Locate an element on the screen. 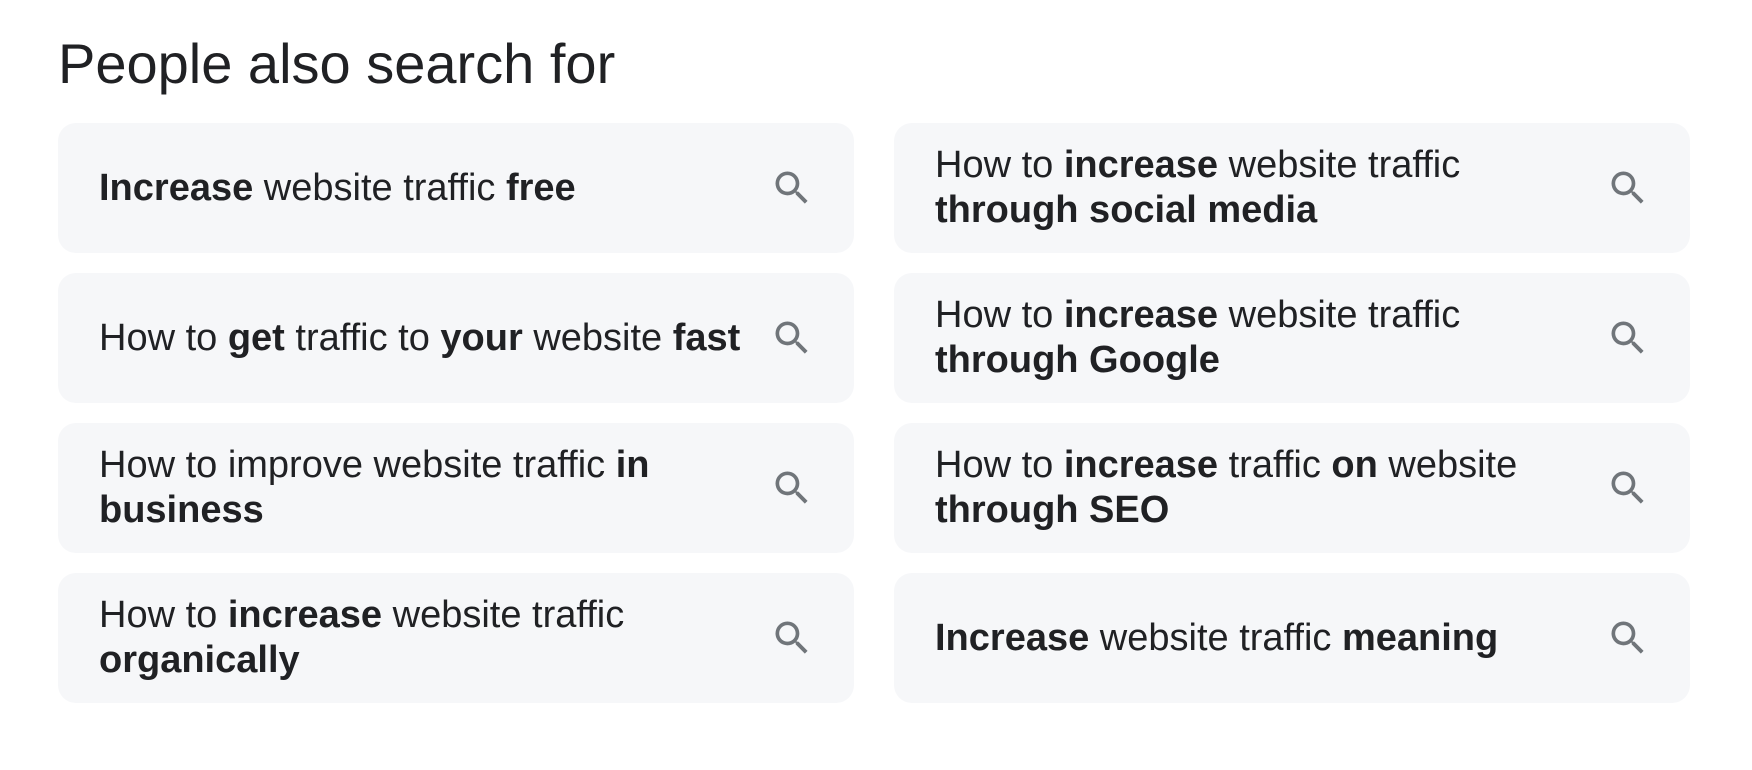 The image size is (1752, 770). suggestion-text: Increase website traffic meaning is located at coordinates (1270, 638).